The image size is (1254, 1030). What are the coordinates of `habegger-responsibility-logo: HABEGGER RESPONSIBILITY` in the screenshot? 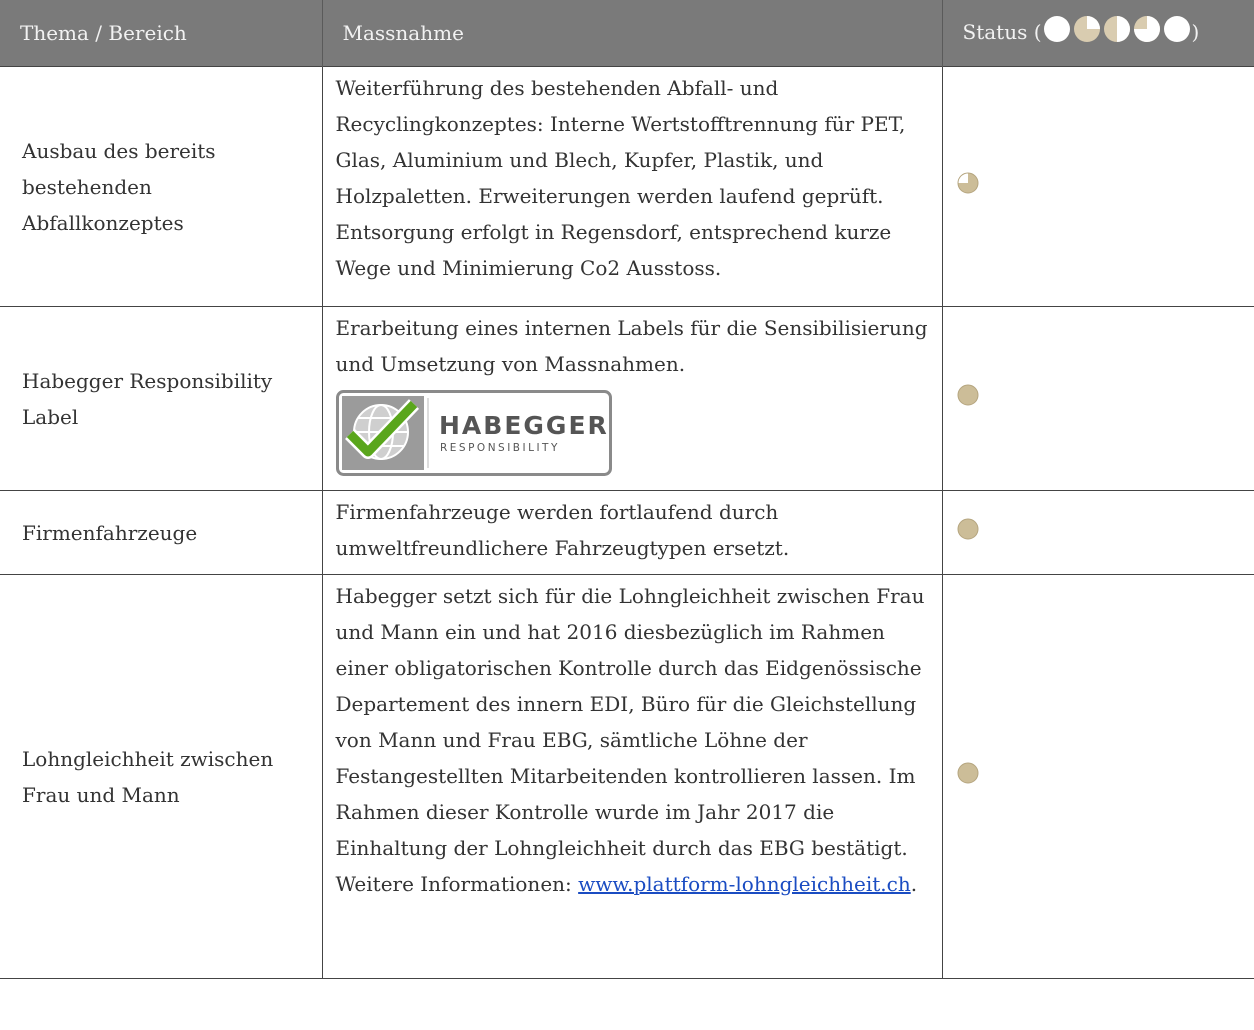 It's located at (473, 433).